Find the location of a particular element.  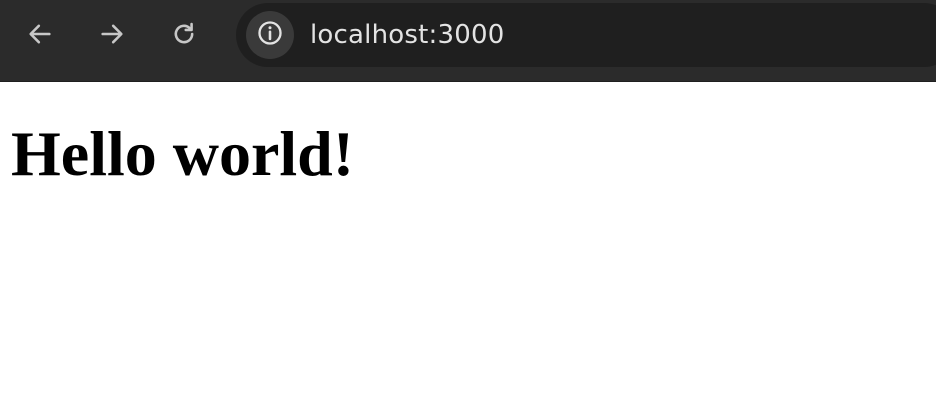

address-bar: localhost:3000 is located at coordinates (586, 35).